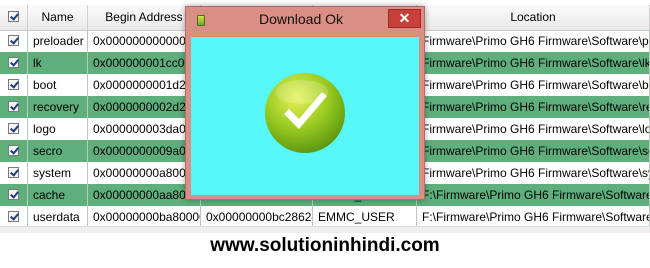 This screenshot has width=650, height=268. Describe the element at coordinates (305, 113) in the screenshot. I see `checkmark-icon` at that location.